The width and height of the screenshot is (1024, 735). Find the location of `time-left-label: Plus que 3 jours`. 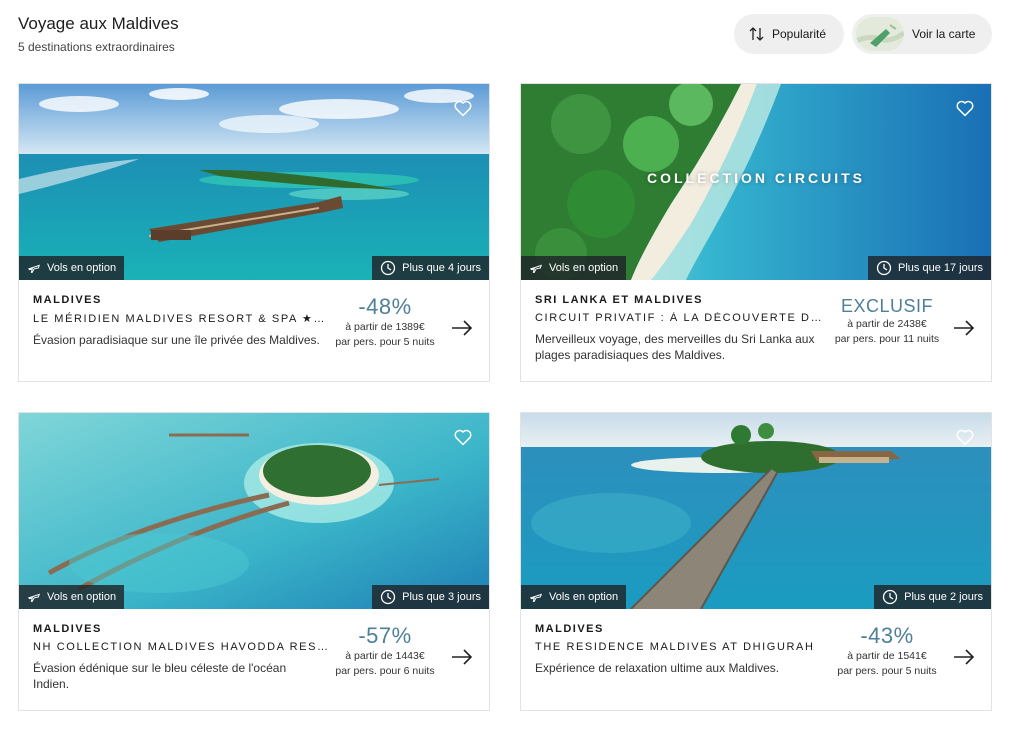

time-left-label: Plus que 3 jours is located at coordinates (441, 597).